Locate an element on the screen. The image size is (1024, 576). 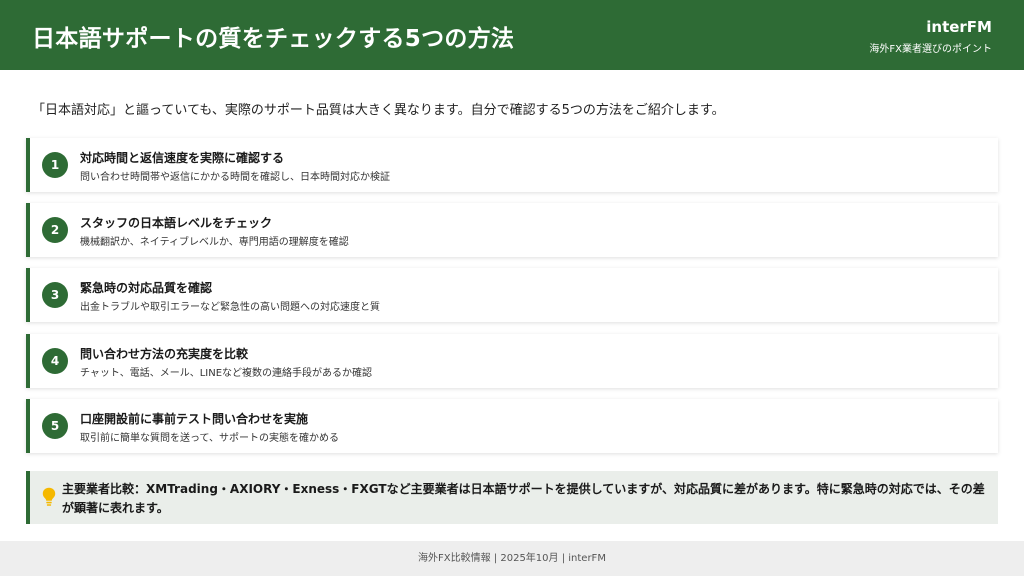
method-title: 口座開設前に事前テスト問い合わせを実施 is located at coordinates (194, 419).